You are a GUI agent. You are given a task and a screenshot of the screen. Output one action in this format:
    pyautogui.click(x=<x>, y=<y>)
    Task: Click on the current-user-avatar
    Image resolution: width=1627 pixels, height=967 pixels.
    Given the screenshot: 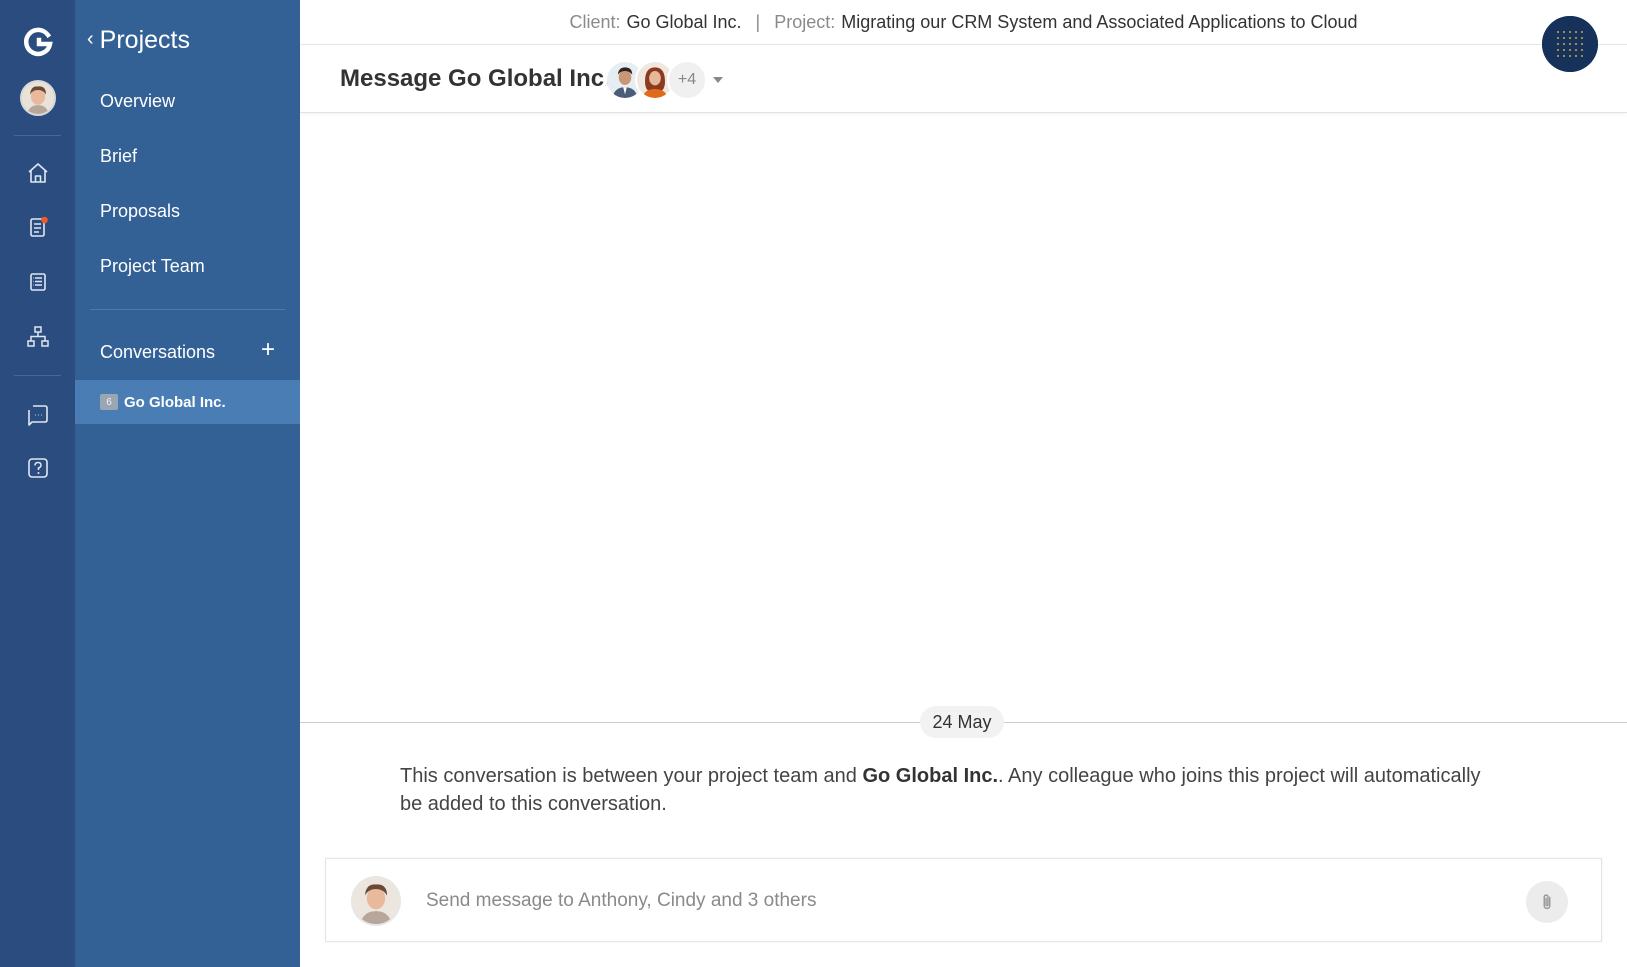 What is the action you would take?
    pyautogui.click(x=38, y=98)
    